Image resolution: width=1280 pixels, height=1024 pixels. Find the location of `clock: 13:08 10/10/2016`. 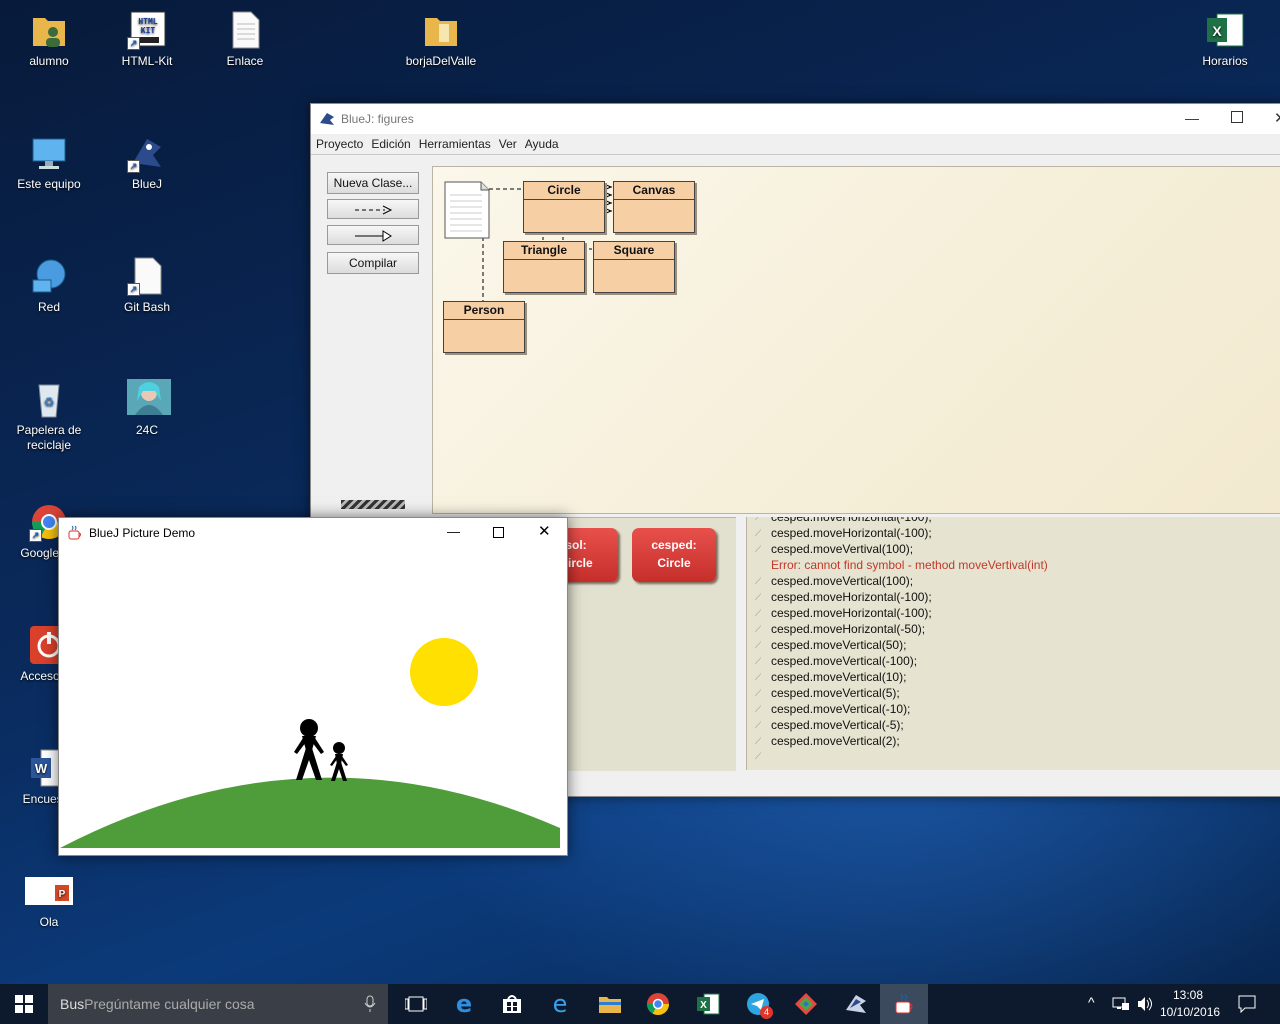

clock: 13:08 10/10/2016 is located at coordinates (1190, 1004).